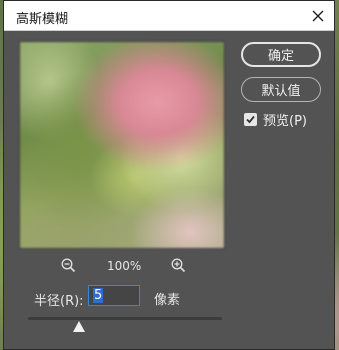 The height and width of the screenshot is (350, 339). Describe the element at coordinates (59, 301) in the screenshot. I see `radius-label: 半径(R):` at that location.